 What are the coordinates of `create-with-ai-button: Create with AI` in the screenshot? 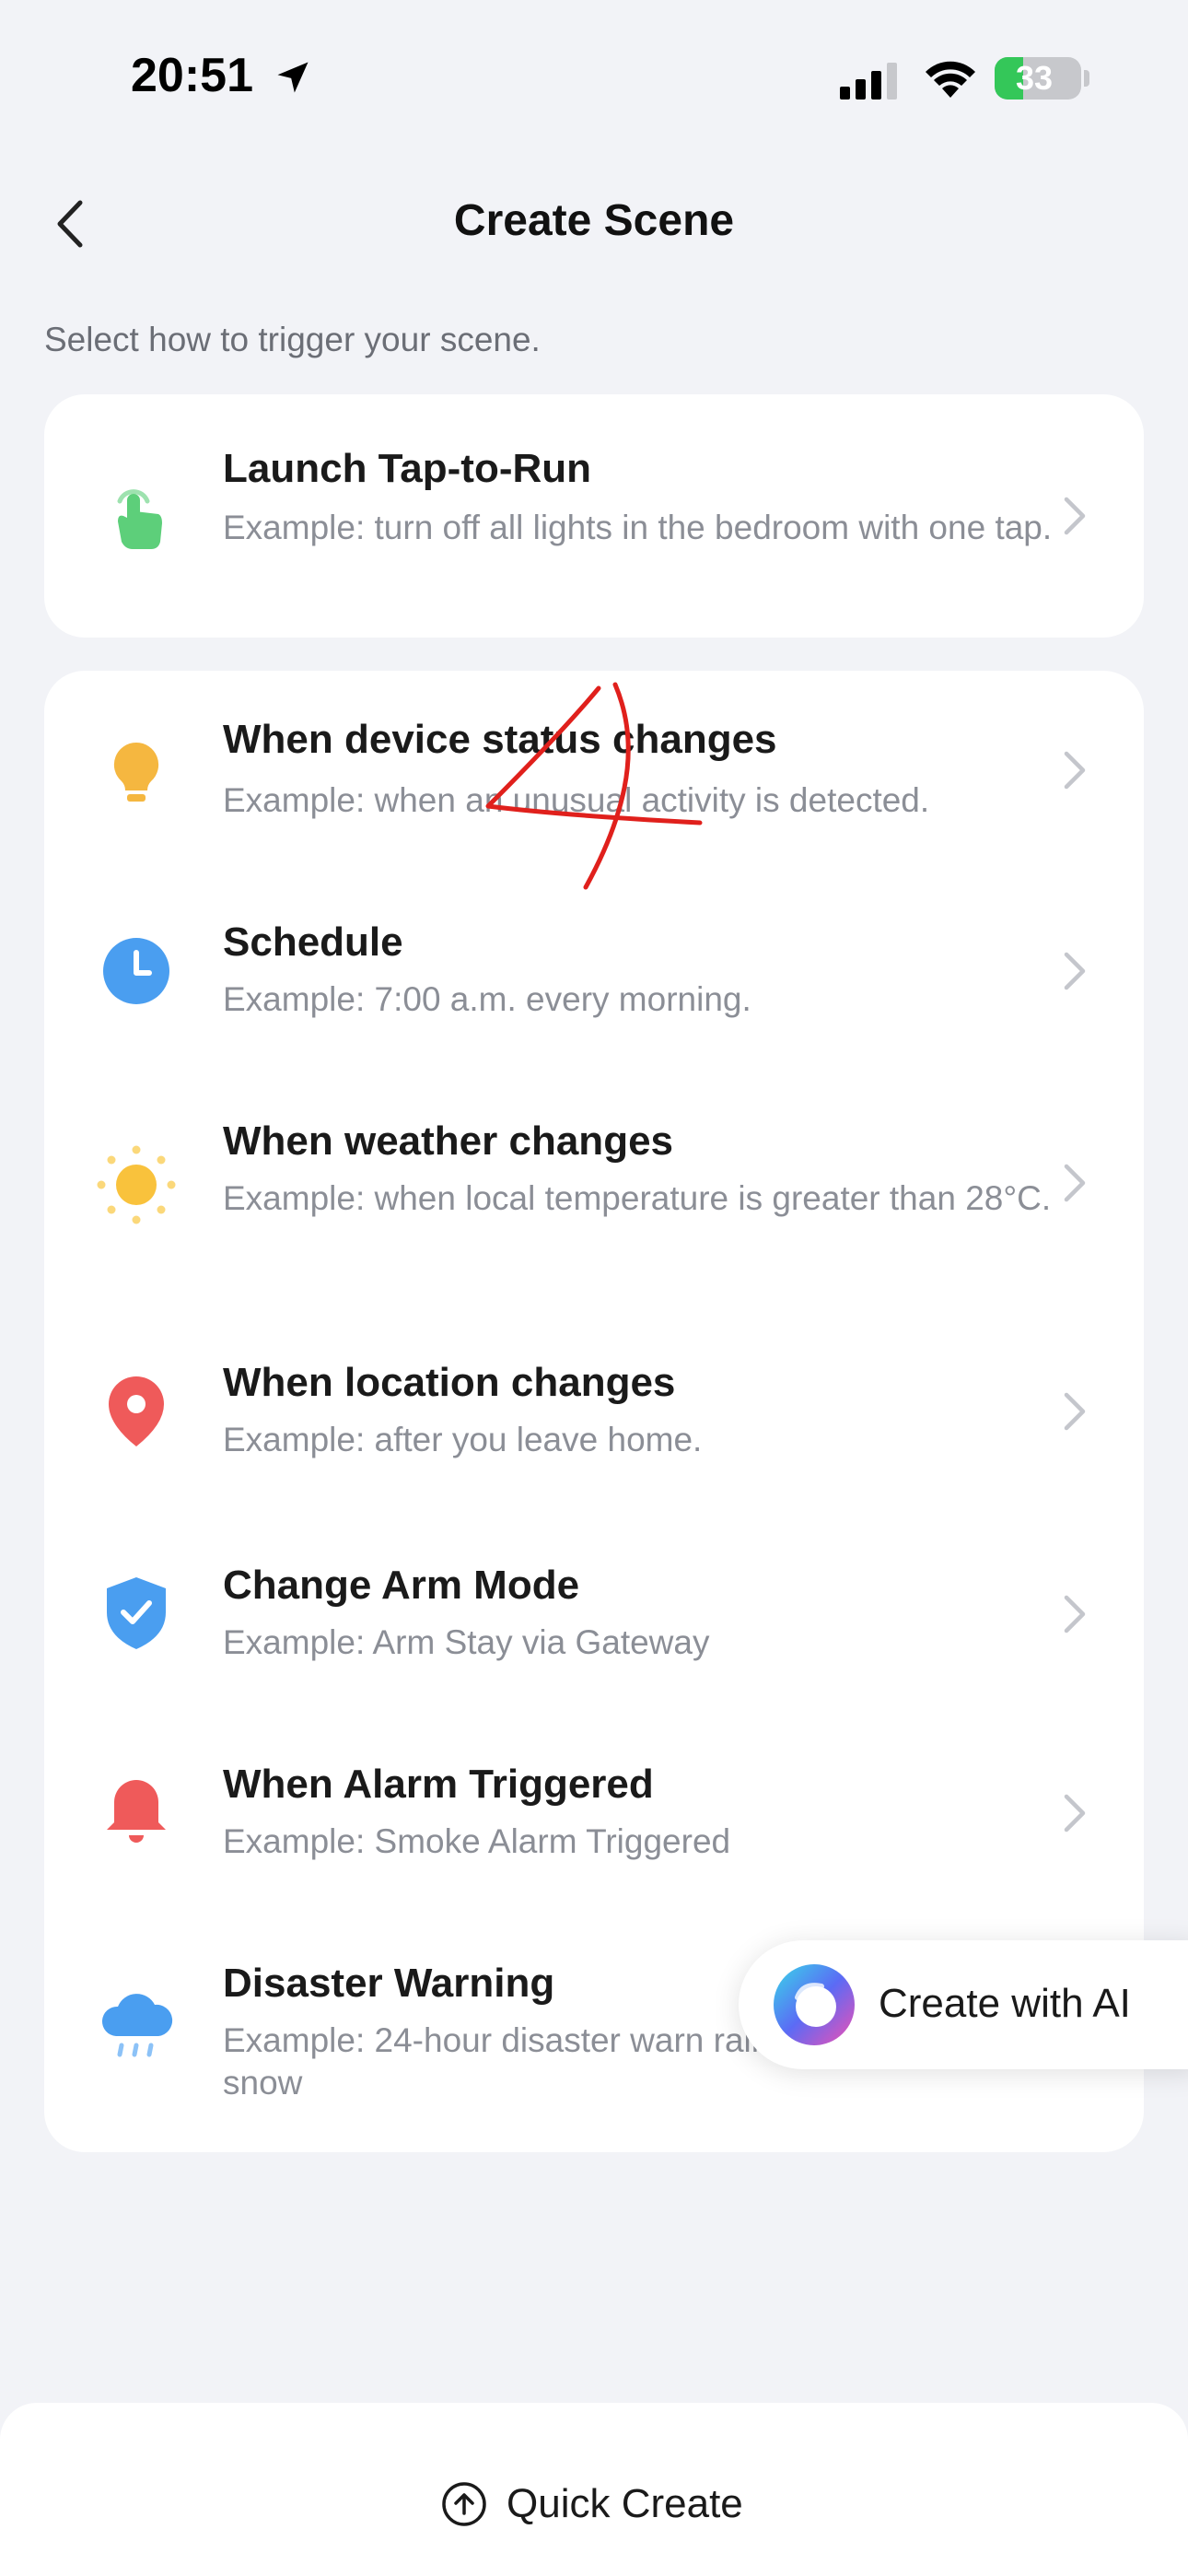 It's located at (964, 2004).